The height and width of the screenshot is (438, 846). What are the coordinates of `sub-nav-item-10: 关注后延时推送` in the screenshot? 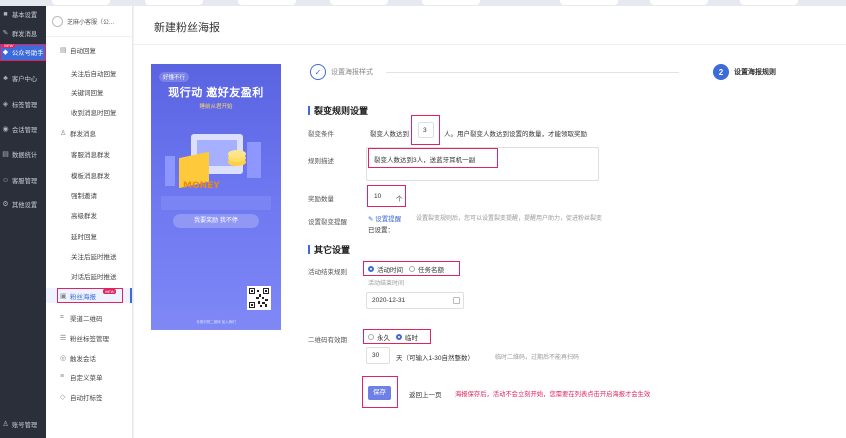 It's located at (89, 255).